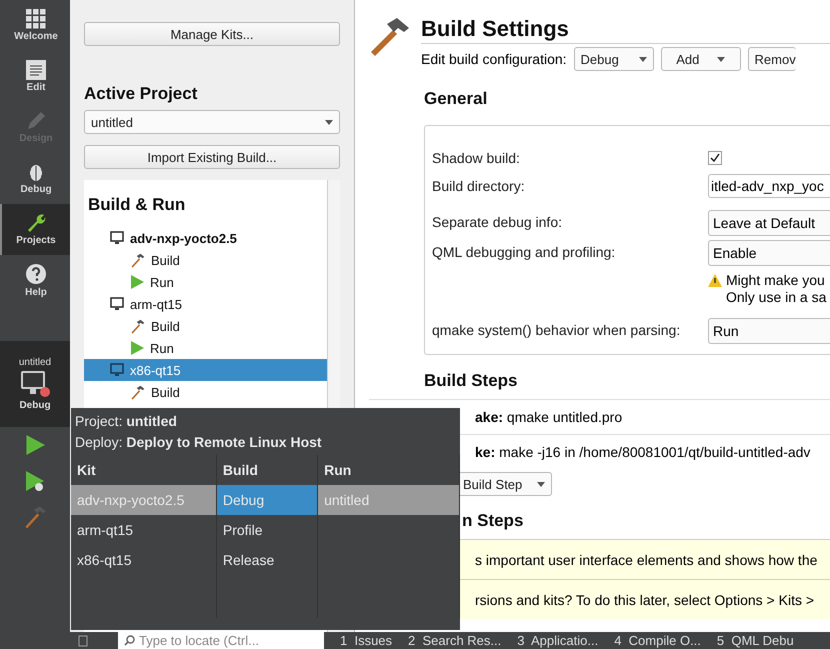 The width and height of the screenshot is (830, 649). I want to click on kit-tree-item: arm-qt15, so click(205, 304).